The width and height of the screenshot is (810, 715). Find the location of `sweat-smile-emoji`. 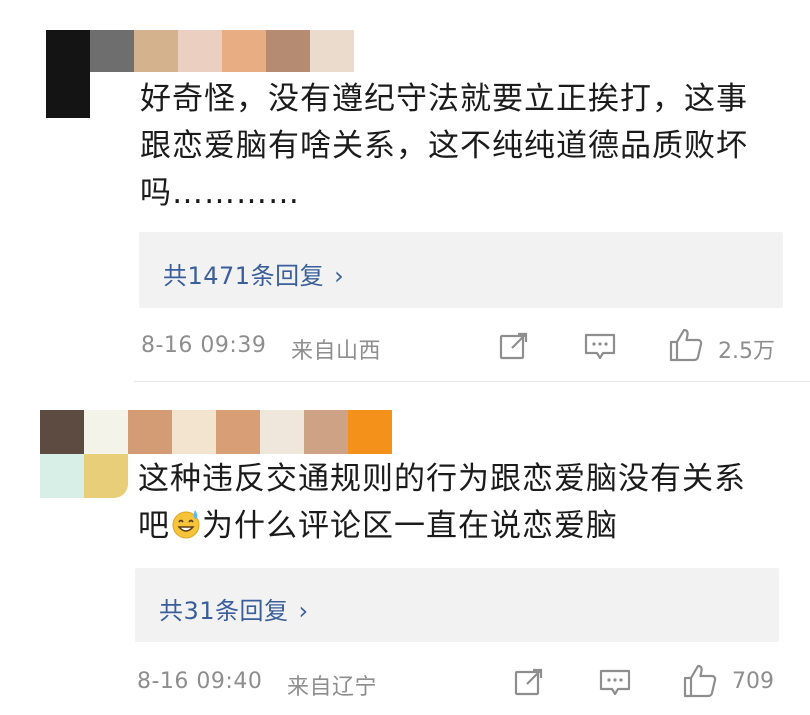

sweat-smile-emoji is located at coordinates (186, 524).